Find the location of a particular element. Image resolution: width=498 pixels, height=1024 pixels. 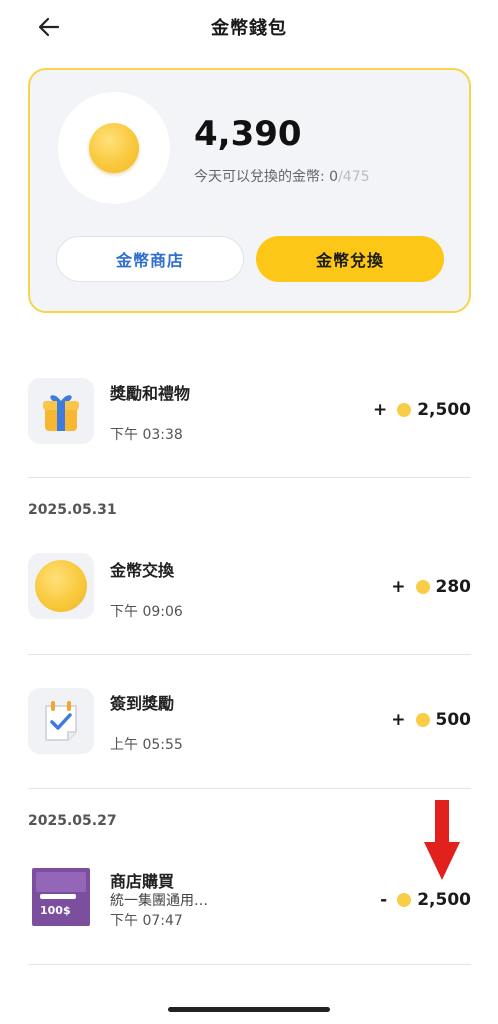

coin-exchange-button: 金幣兌換 is located at coordinates (350, 259).